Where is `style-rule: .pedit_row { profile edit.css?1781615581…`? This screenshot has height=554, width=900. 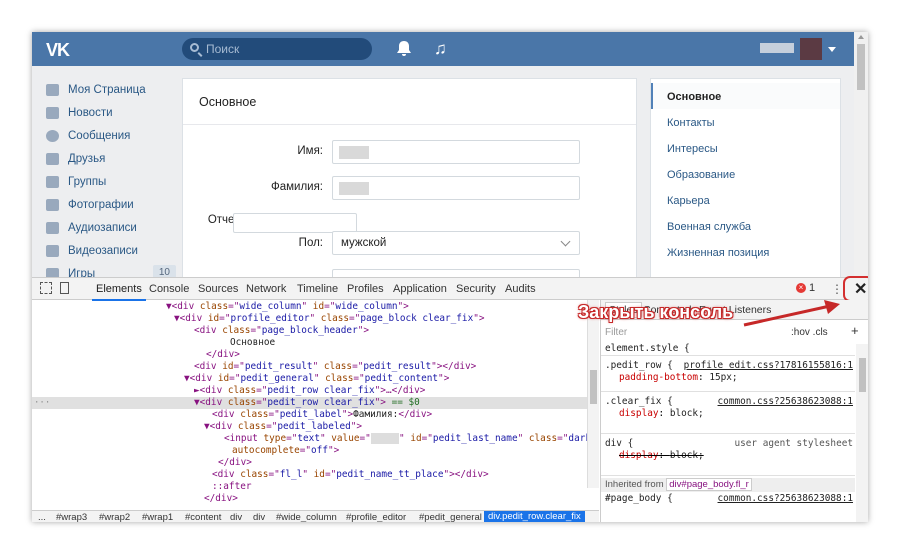 style-rule: .pedit_row { profile edit.css?1781615581… is located at coordinates (728, 374).